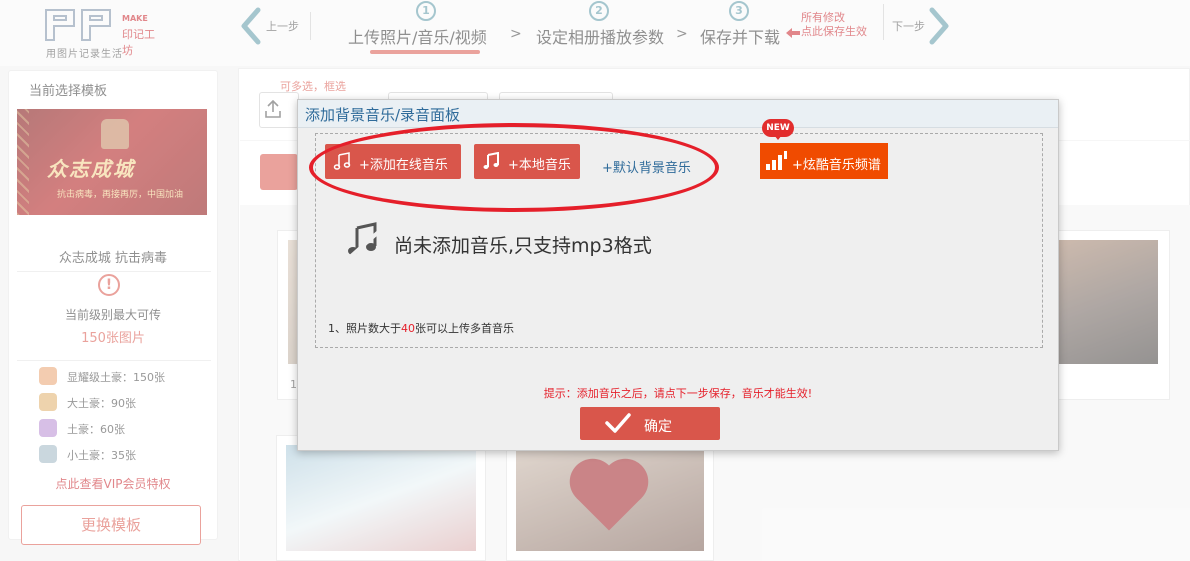 The width and height of the screenshot is (1190, 561). I want to click on check-icon, so click(618, 423).